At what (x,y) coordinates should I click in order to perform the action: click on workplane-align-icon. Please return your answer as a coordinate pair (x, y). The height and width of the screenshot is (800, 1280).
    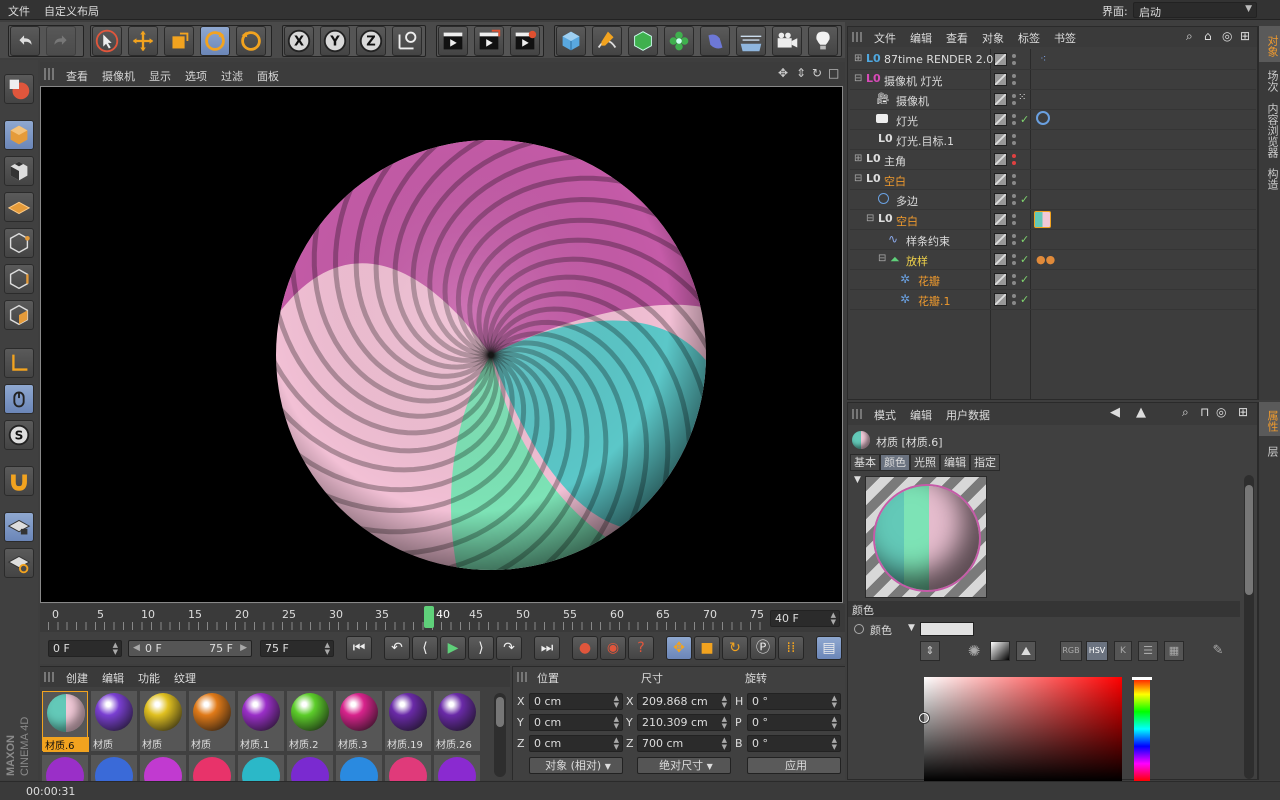
    Looking at the image, I should click on (19, 563).